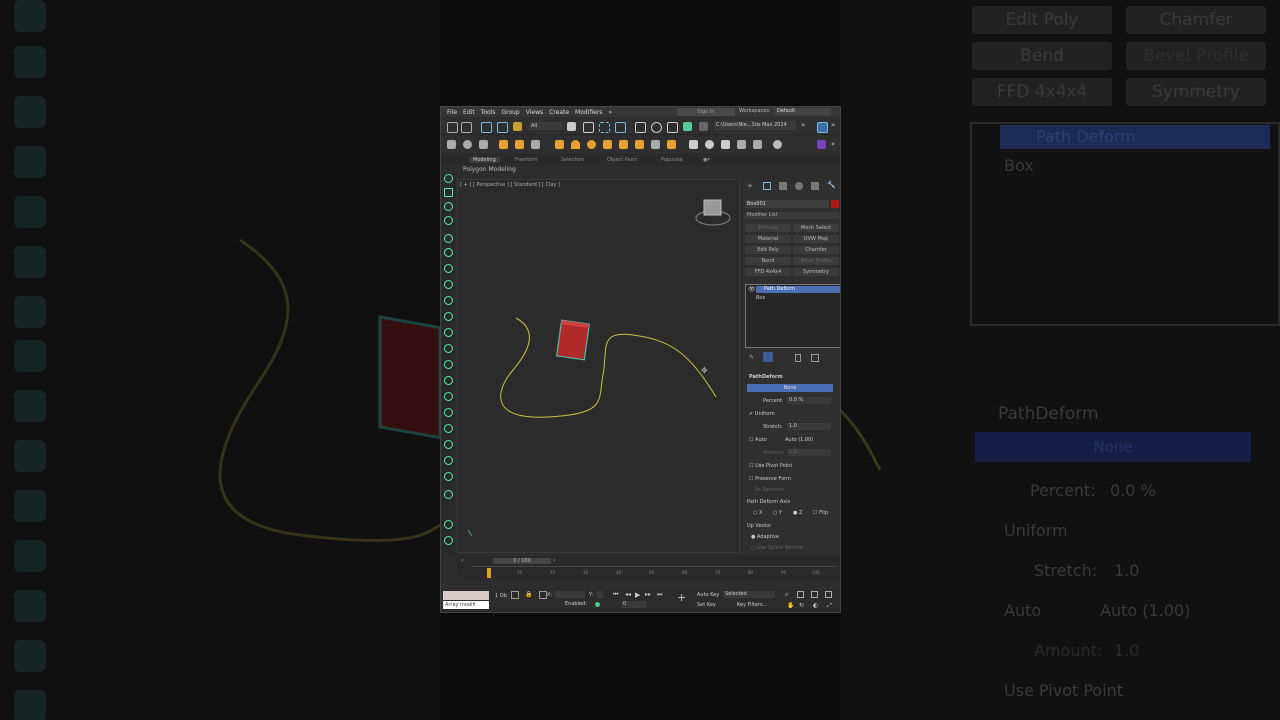  I want to click on selection-filter-dropdown: All, so click(546, 126).